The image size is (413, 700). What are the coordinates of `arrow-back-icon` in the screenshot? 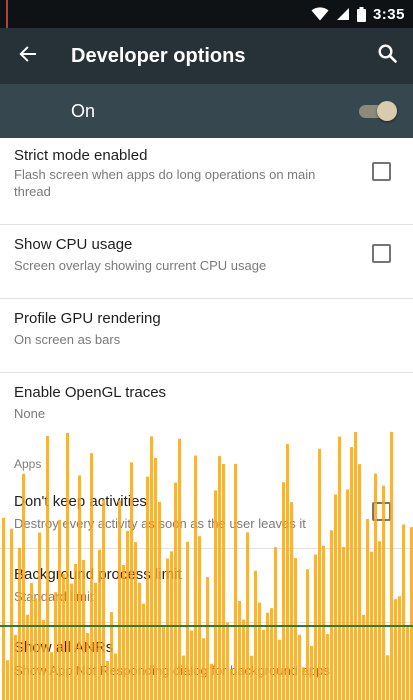 It's located at (28, 56).